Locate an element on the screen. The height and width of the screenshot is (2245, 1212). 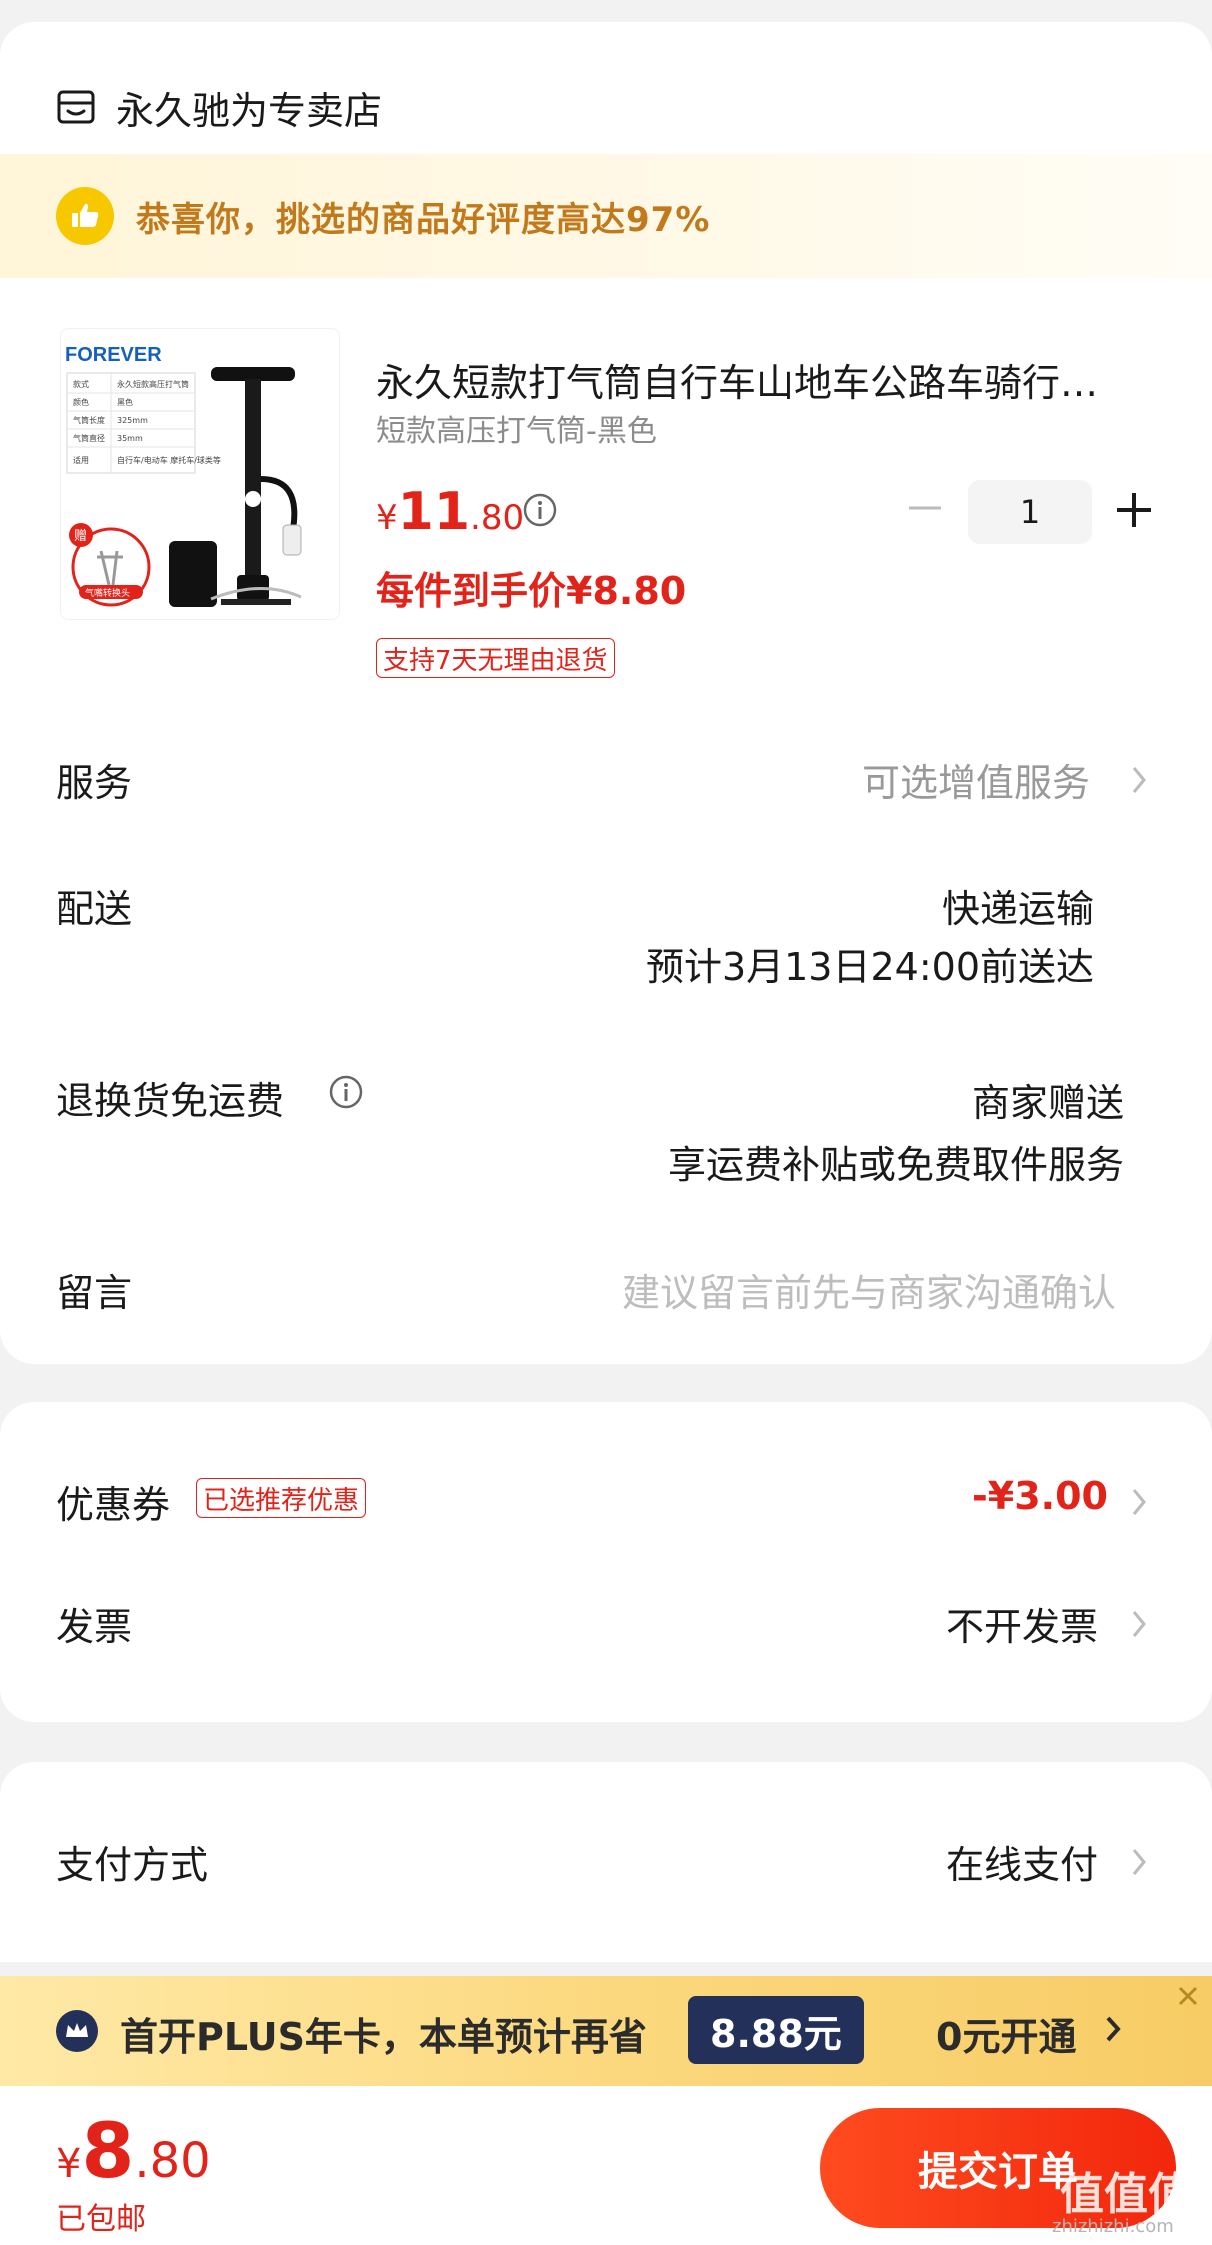
discount-card is located at coordinates (606, 1562).